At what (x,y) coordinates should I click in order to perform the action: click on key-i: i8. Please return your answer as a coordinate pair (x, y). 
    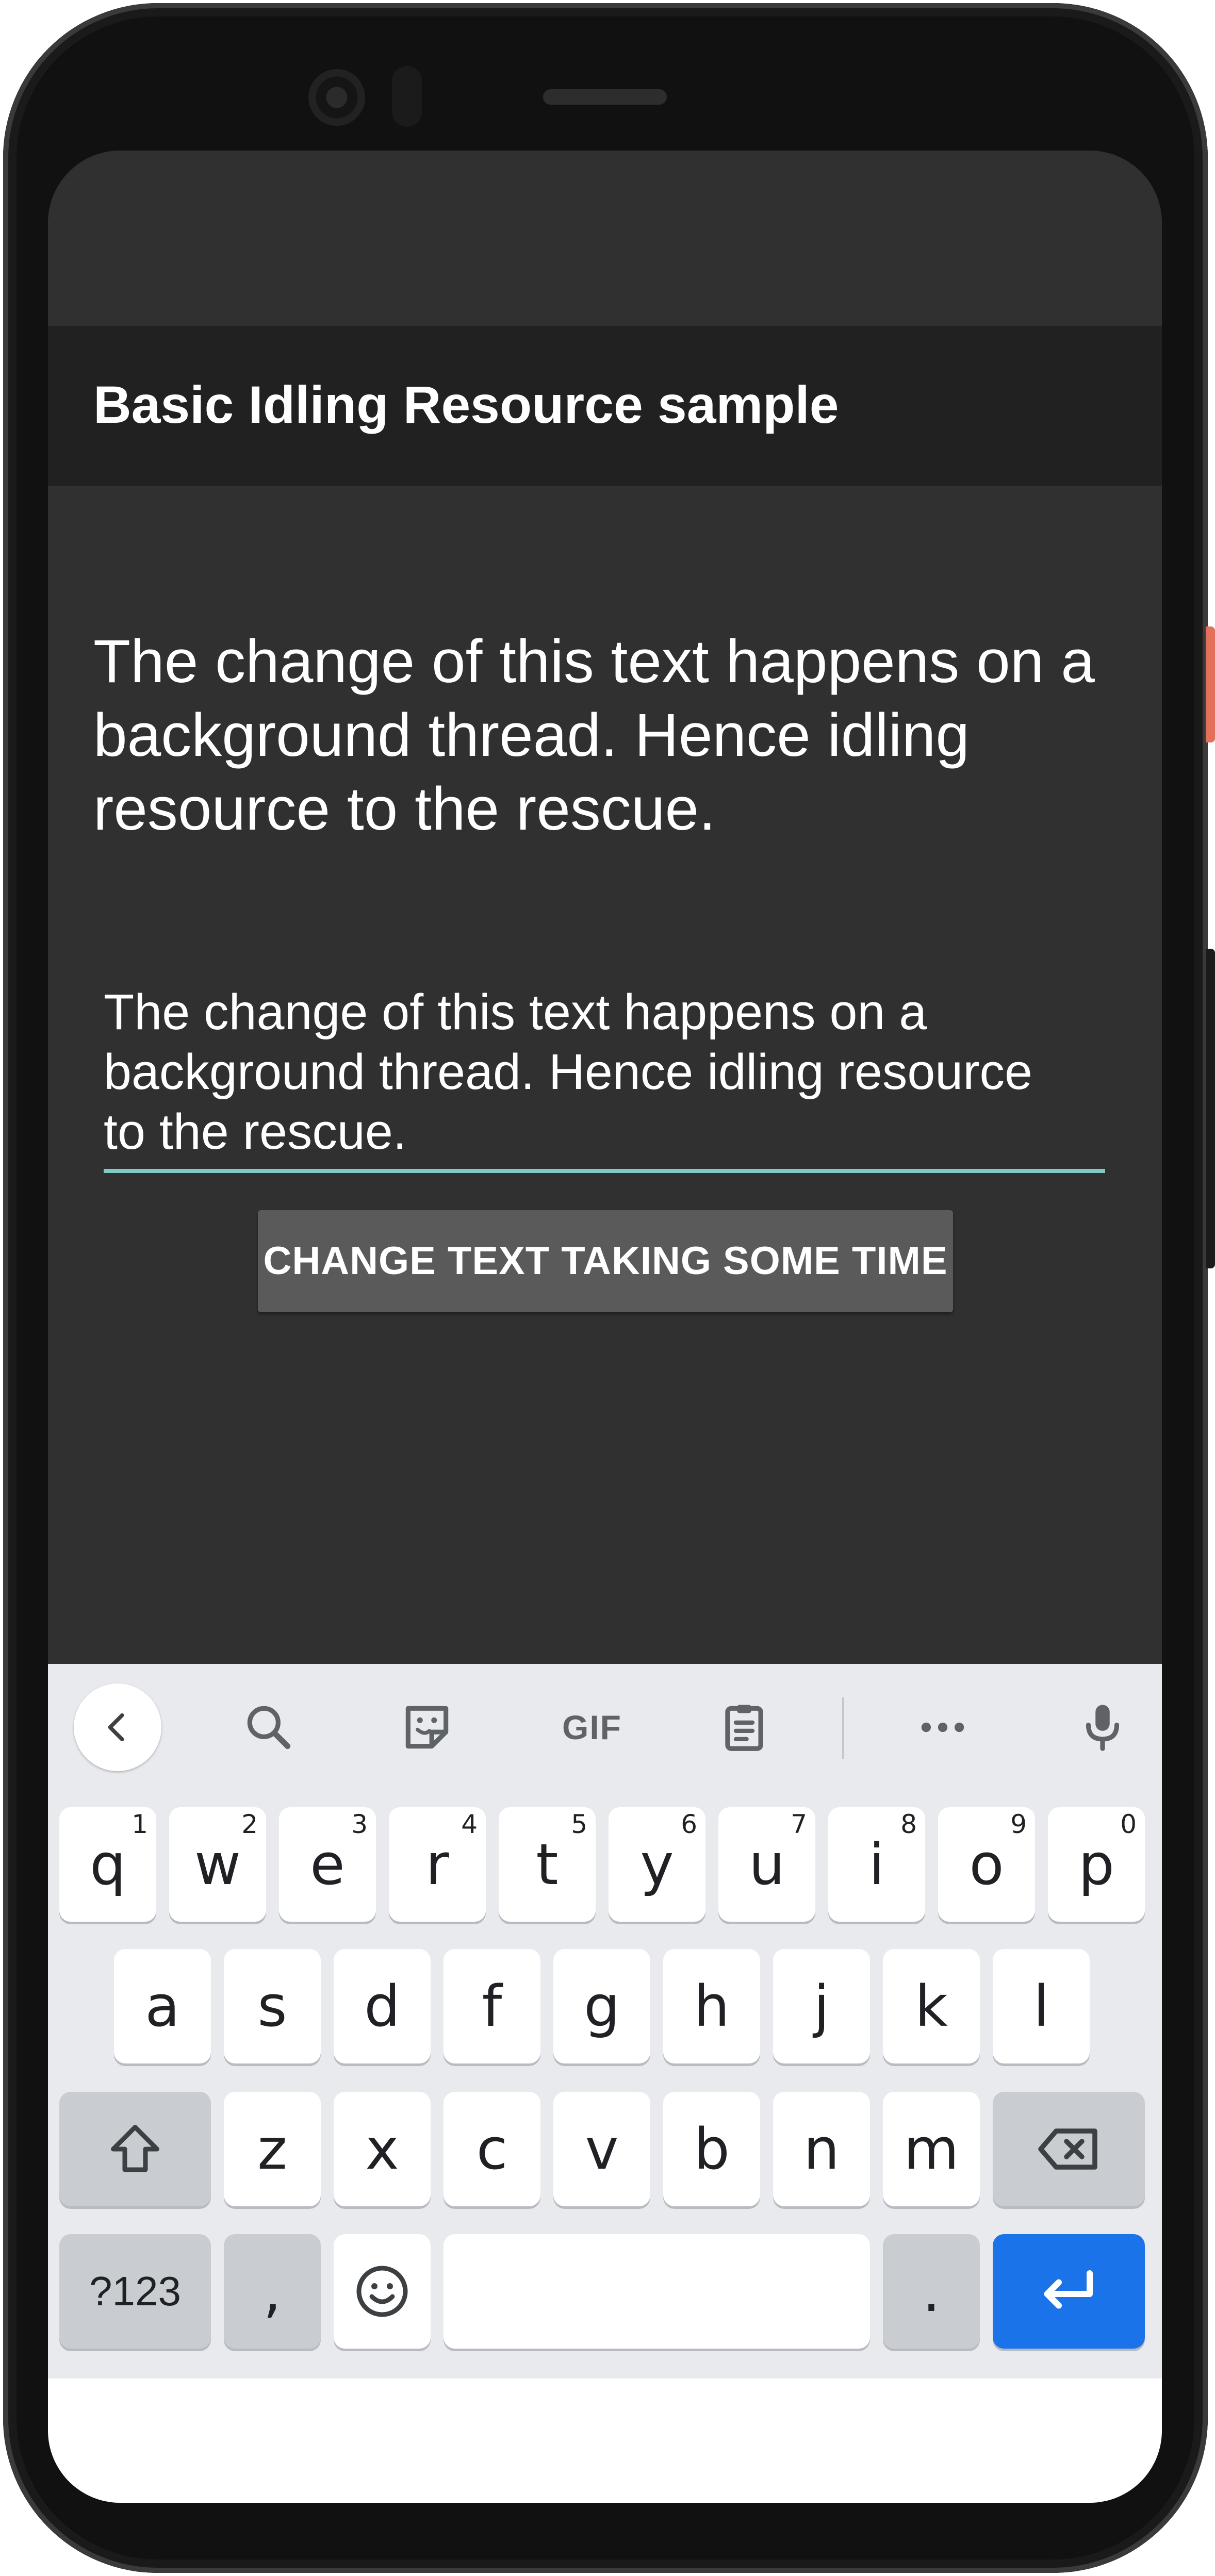
    Looking at the image, I should click on (876, 1865).